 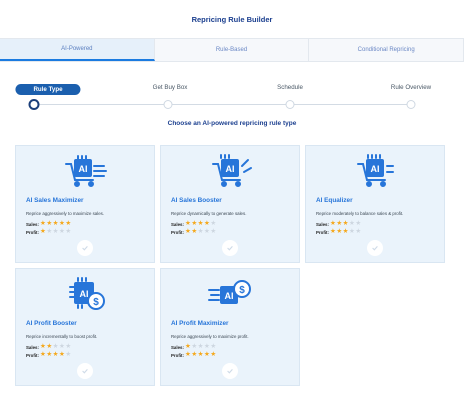 I want to click on card-title: AI Sales Maximizer, so click(x=55, y=200).